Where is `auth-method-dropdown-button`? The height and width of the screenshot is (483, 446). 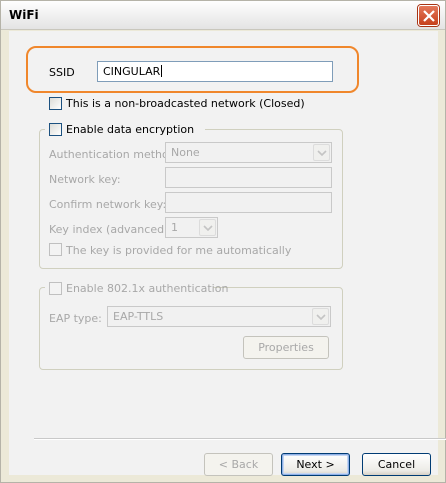 auth-method-dropdown-button is located at coordinates (321, 152).